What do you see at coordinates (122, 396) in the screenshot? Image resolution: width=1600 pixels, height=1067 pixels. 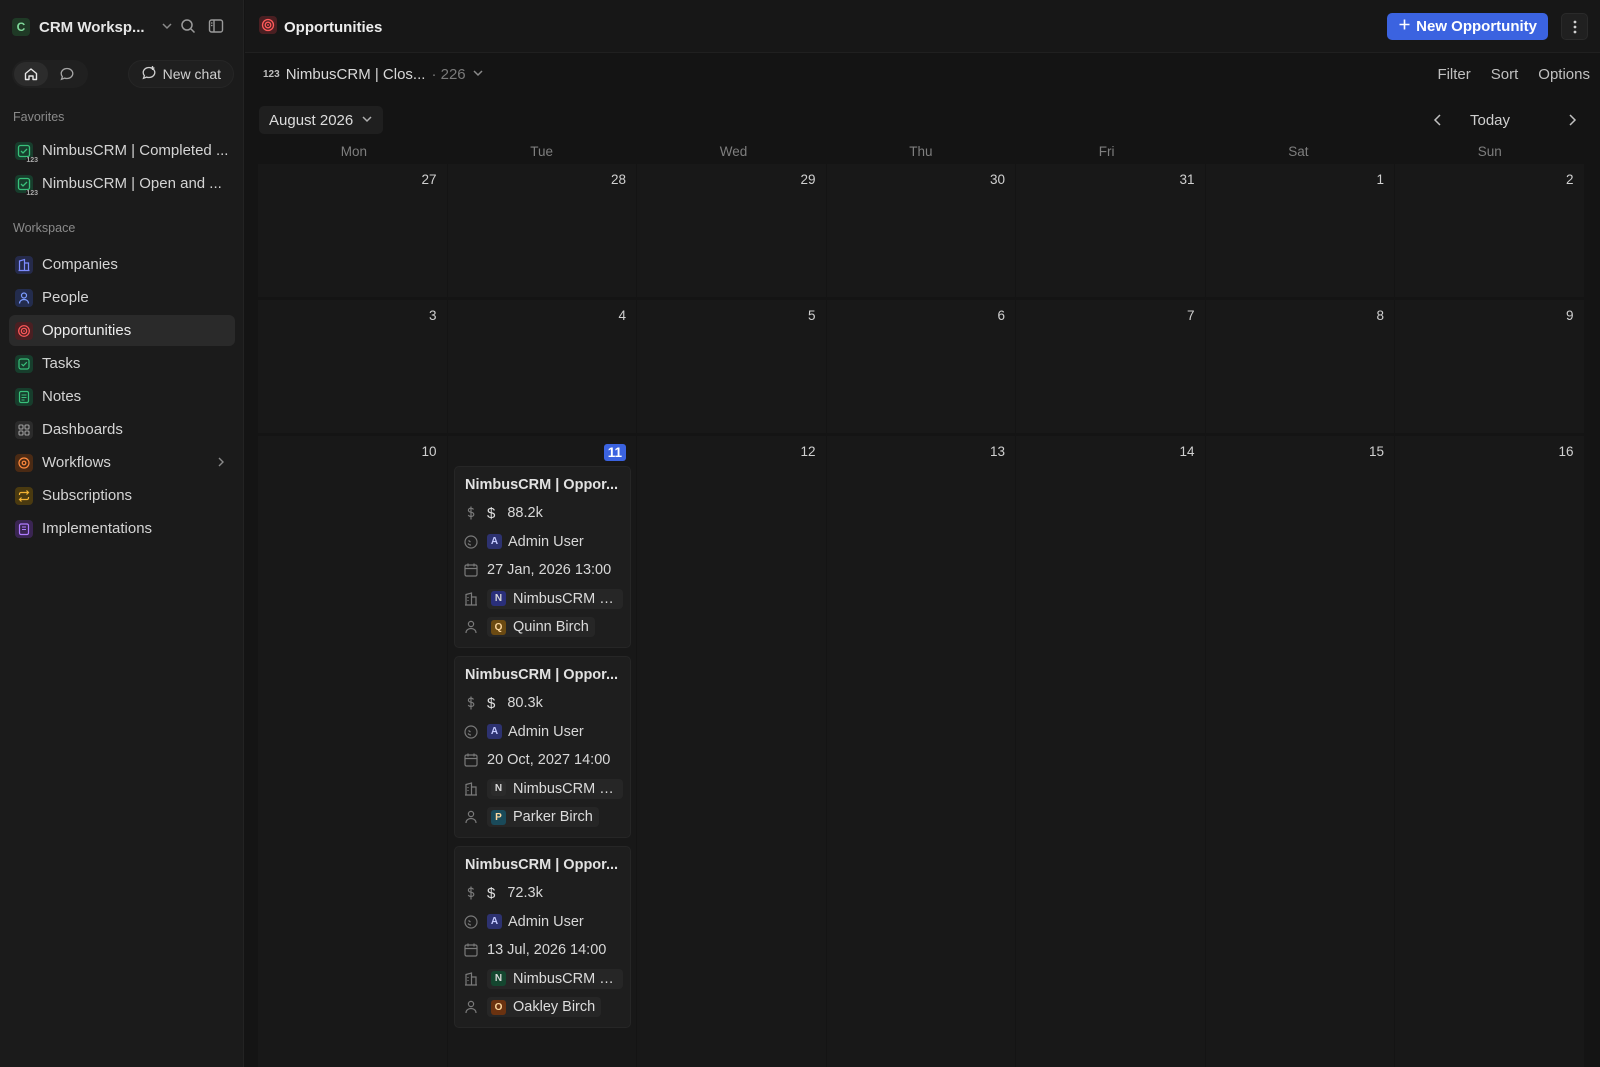 I see `sidebar-item-notes: Notes` at bounding box center [122, 396].